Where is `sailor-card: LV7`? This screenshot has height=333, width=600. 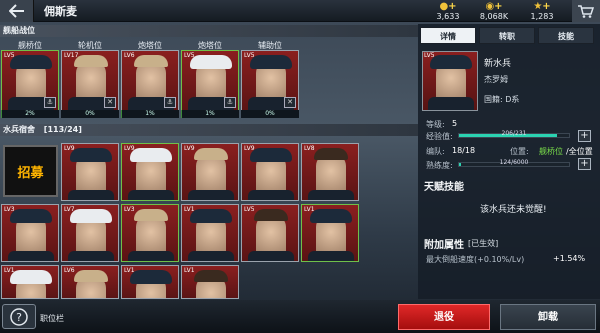
sailor-card: LV7 is located at coordinates (90, 233).